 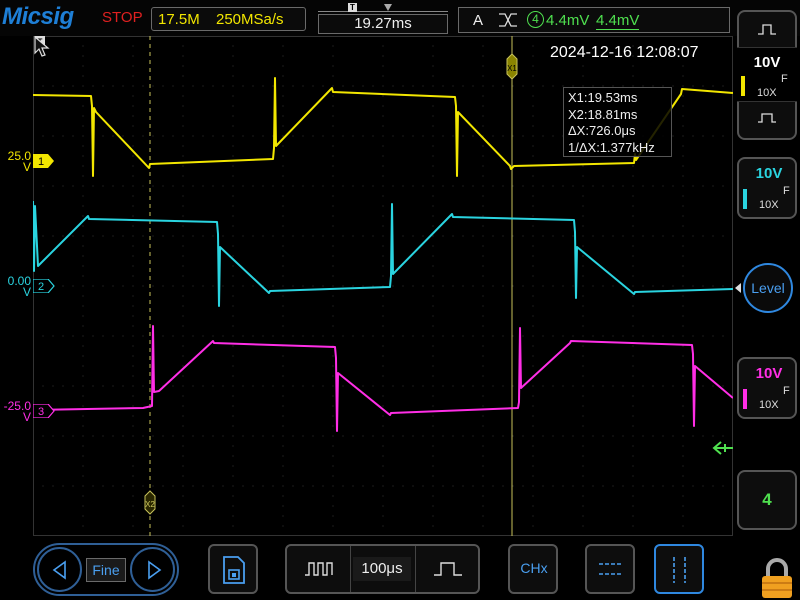 I want to click on ch2-color-tag, so click(x=745, y=199).